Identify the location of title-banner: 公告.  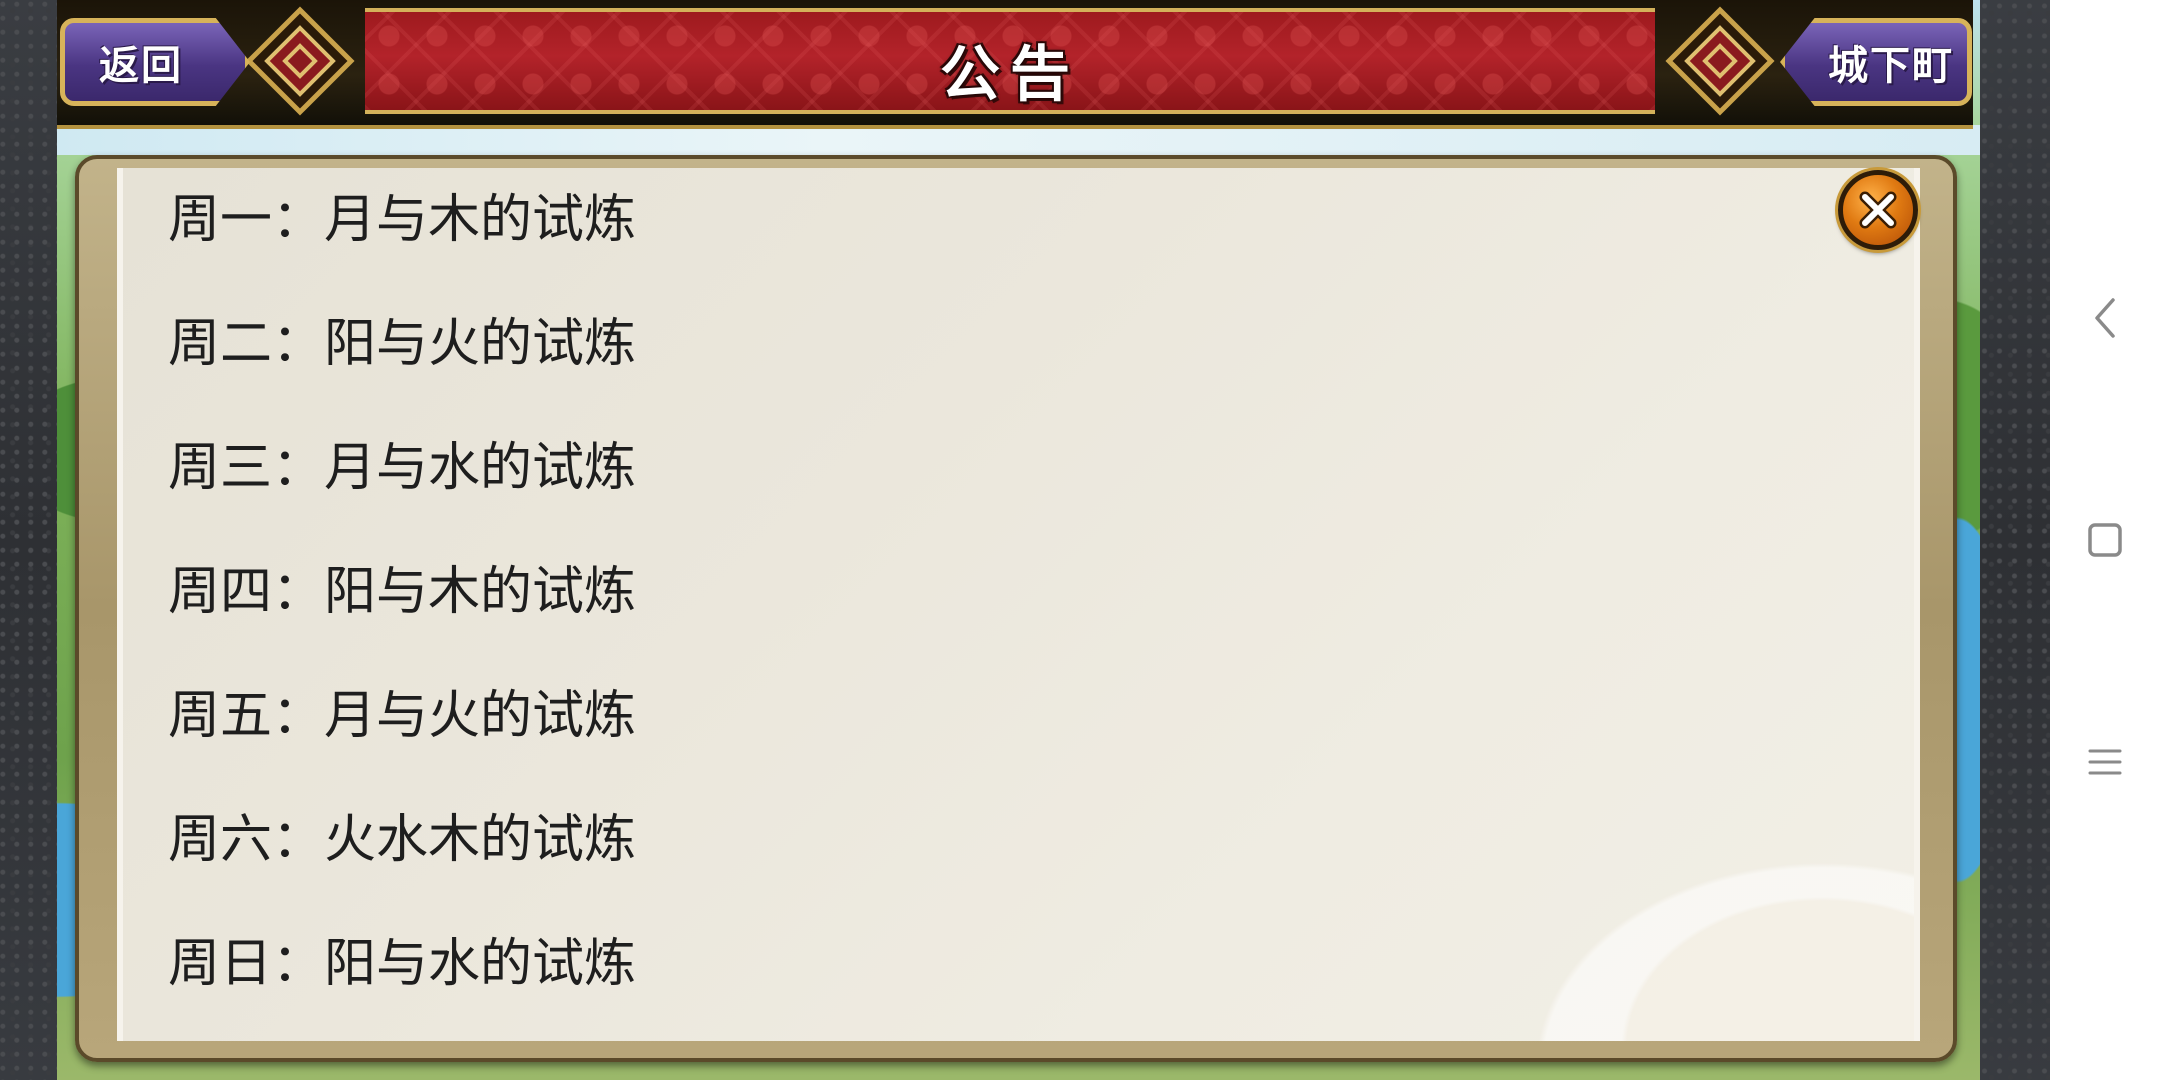
(1010, 61).